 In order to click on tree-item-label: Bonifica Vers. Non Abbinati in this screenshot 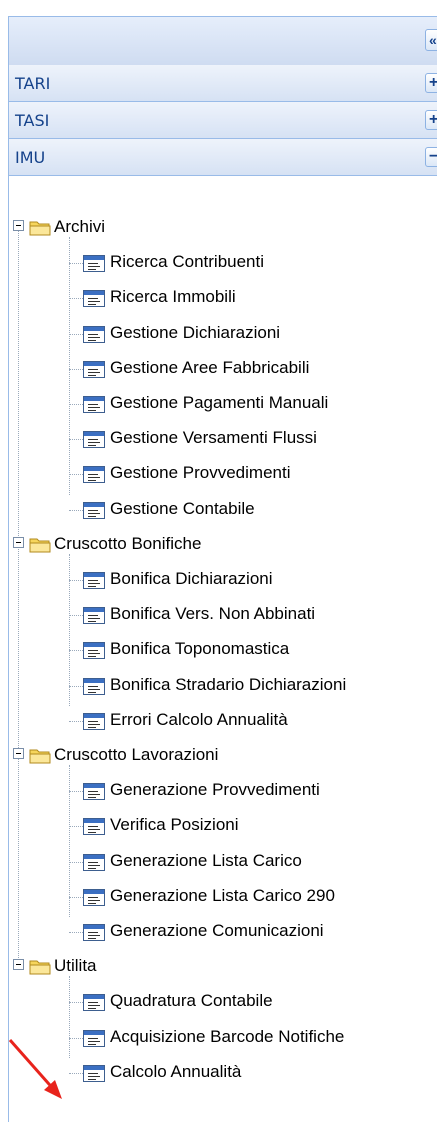, I will do `click(213, 614)`.